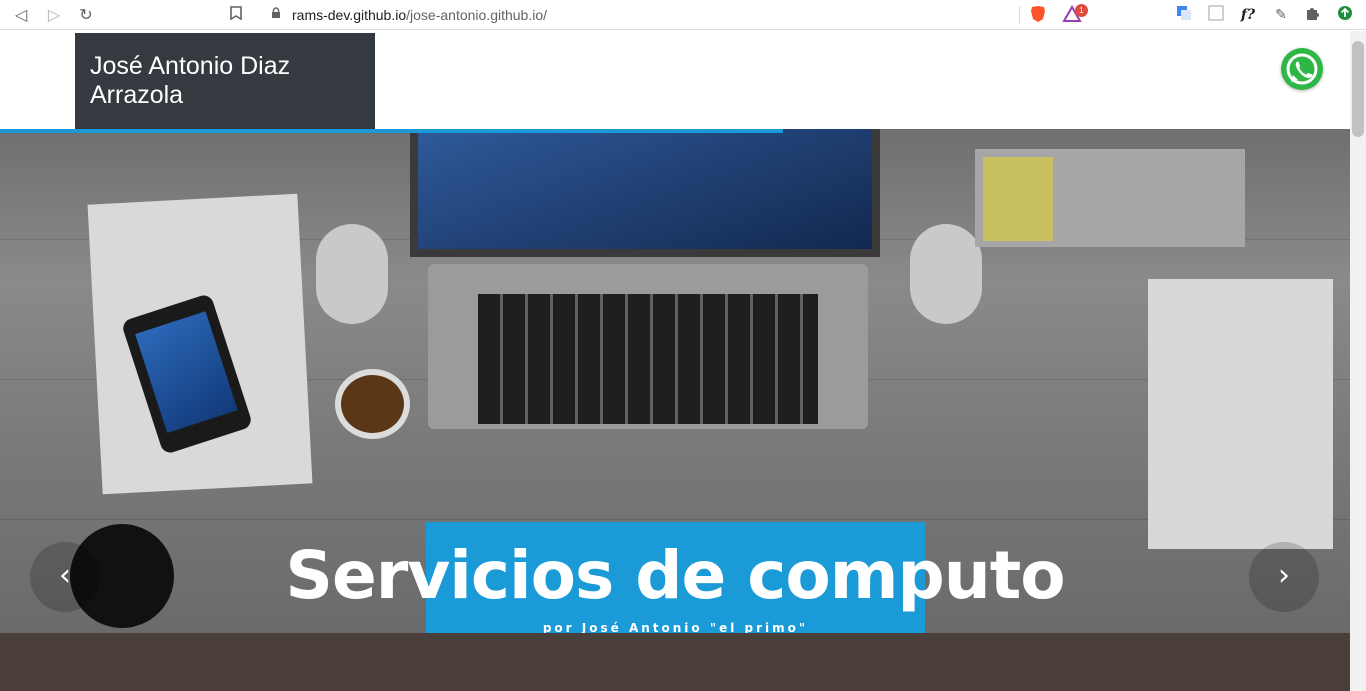  Describe the element at coordinates (21, 15) in the screenshot. I see `back-arrow-icon: ◁` at that location.